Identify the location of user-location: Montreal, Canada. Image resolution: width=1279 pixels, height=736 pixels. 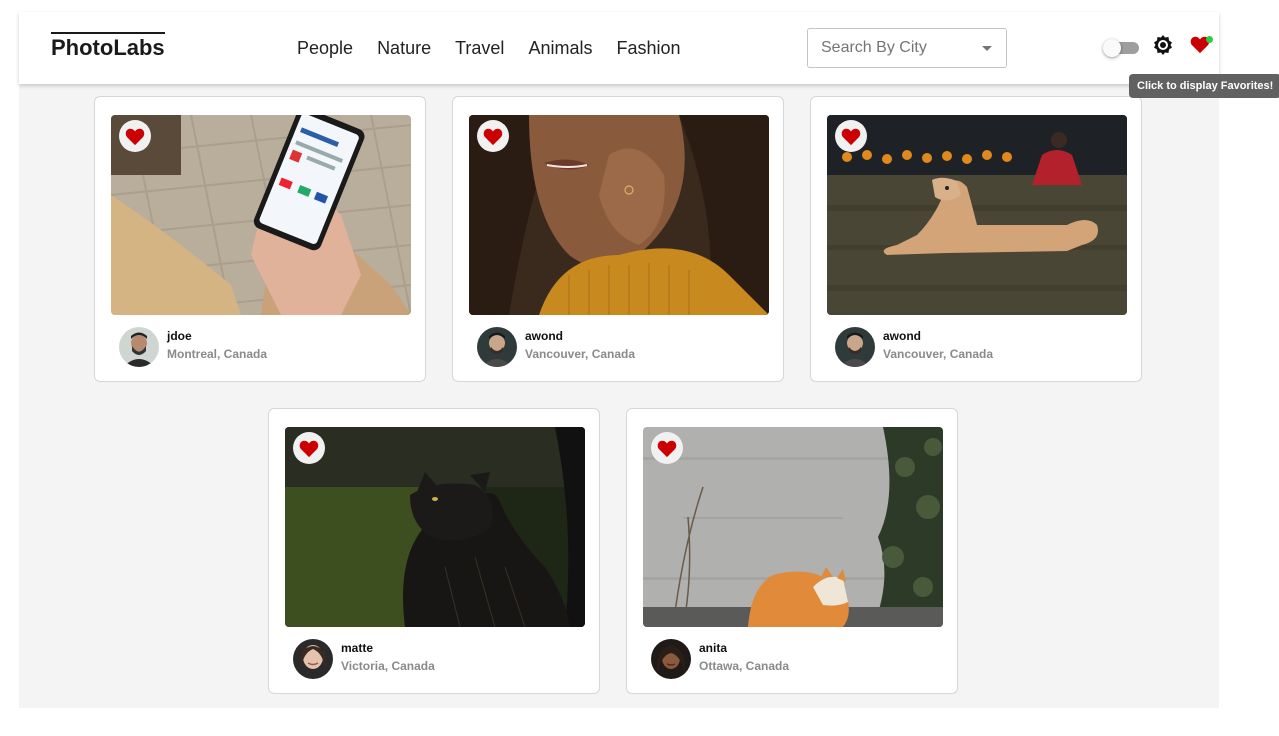
(217, 354).